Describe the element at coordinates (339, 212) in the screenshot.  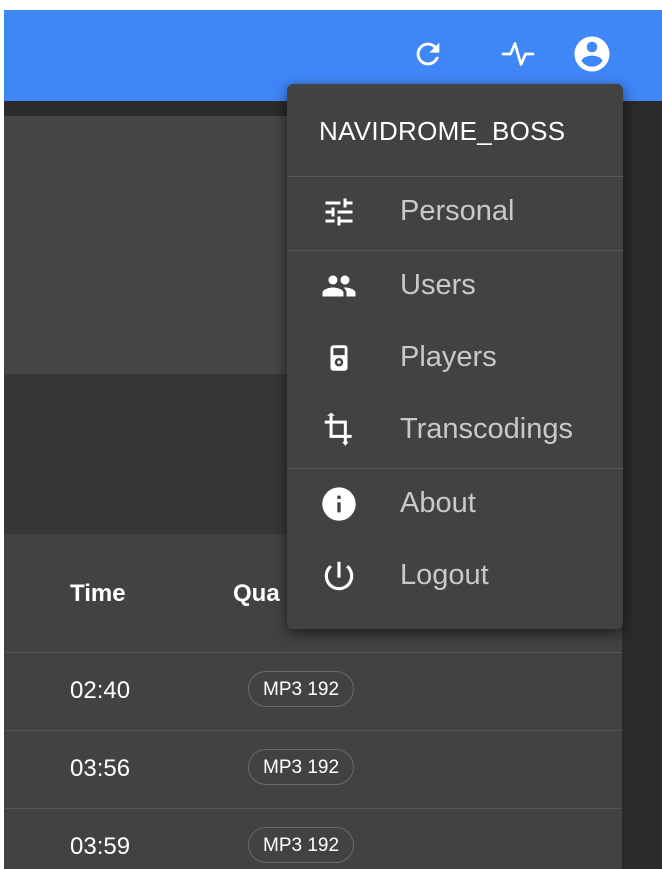
I see `tune-icon` at that location.